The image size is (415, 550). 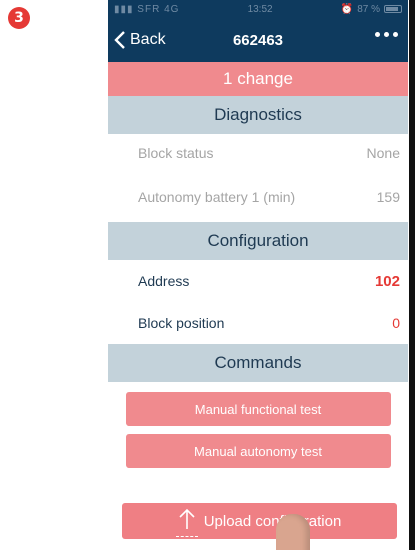 I want to click on battery-indicator: ⏰ 87 %, so click(x=371, y=9).